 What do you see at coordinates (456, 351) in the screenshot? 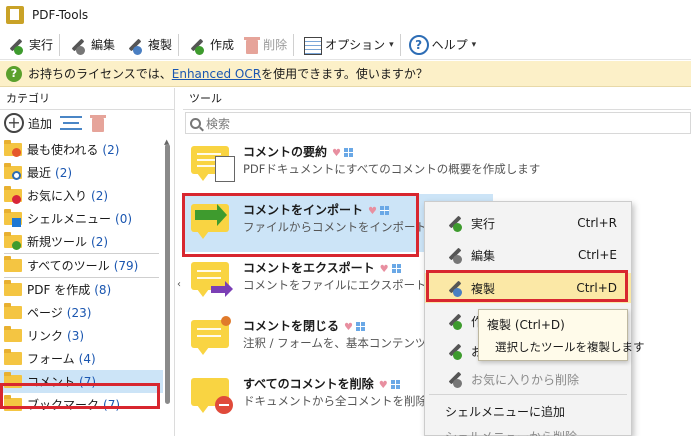
I see `favorite-tool-icon` at bounding box center [456, 351].